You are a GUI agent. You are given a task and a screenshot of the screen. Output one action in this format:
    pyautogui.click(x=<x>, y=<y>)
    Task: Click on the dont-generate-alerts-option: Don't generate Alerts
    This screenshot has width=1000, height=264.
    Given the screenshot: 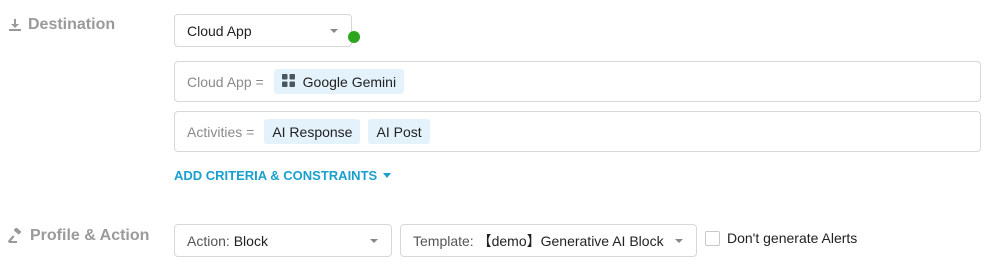 What is the action you would take?
    pyautogui.click(x=781, y=238)
    